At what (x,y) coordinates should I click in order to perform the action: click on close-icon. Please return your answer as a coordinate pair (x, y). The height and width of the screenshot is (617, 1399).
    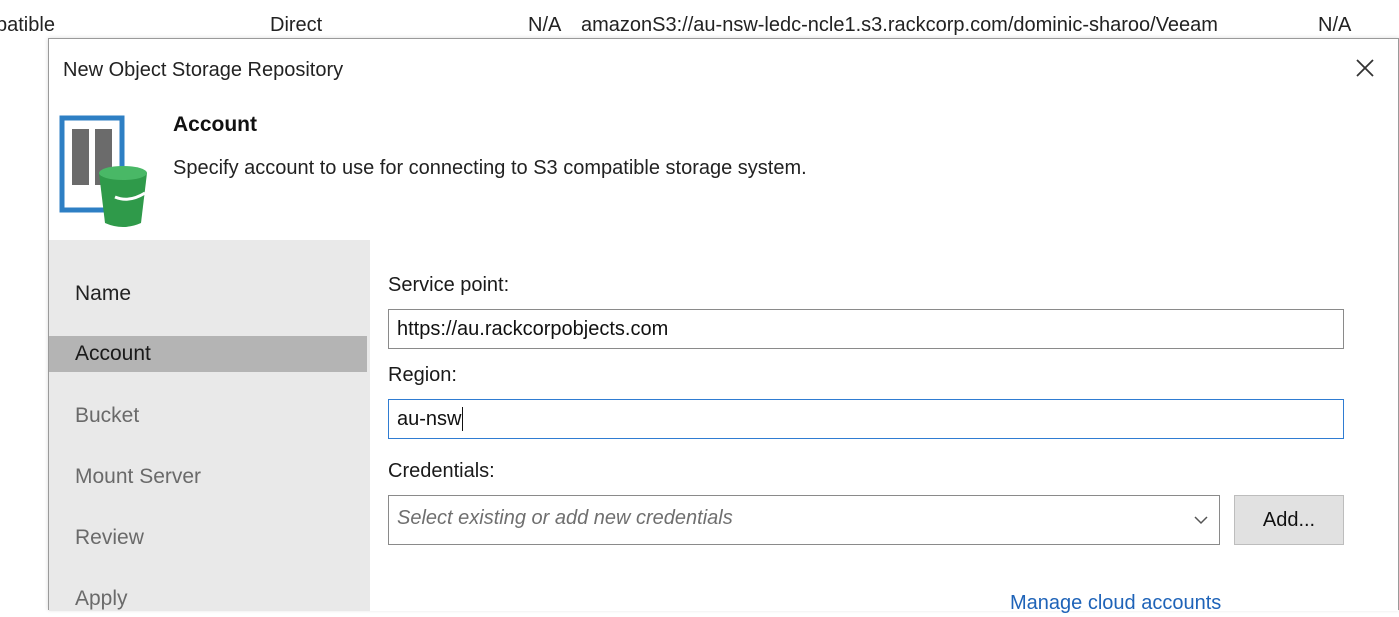
    Looking at the image, I should click on (1365, 68).